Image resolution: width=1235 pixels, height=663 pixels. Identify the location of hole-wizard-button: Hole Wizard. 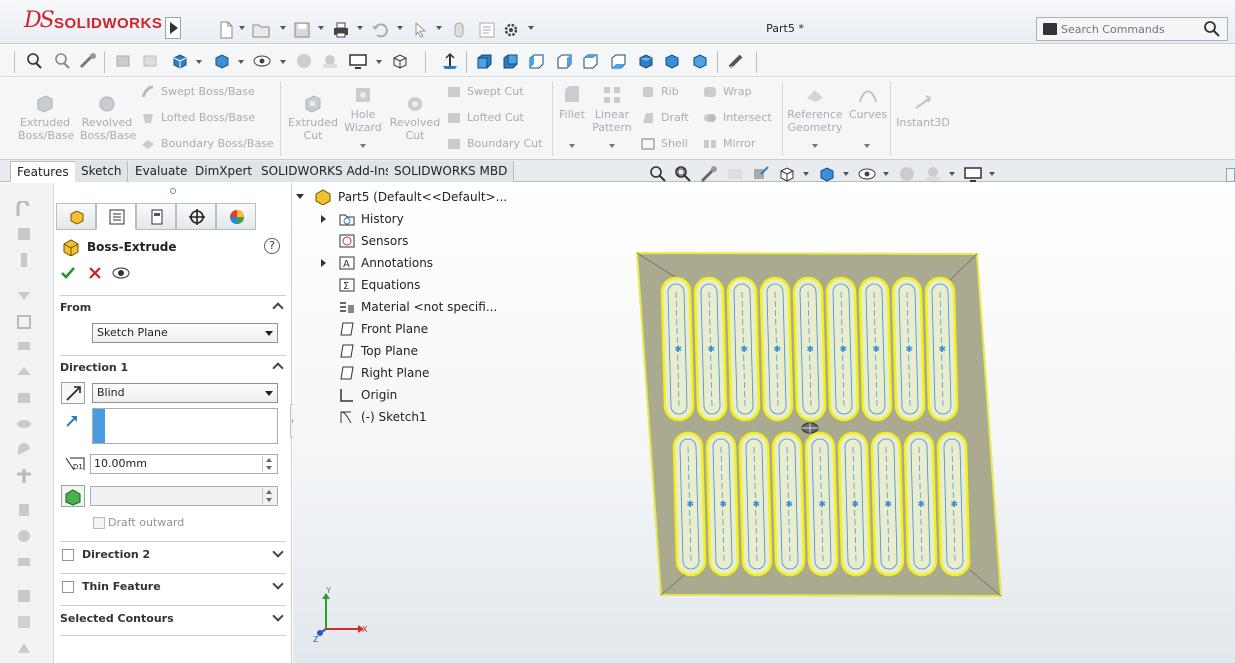
(363, 109).